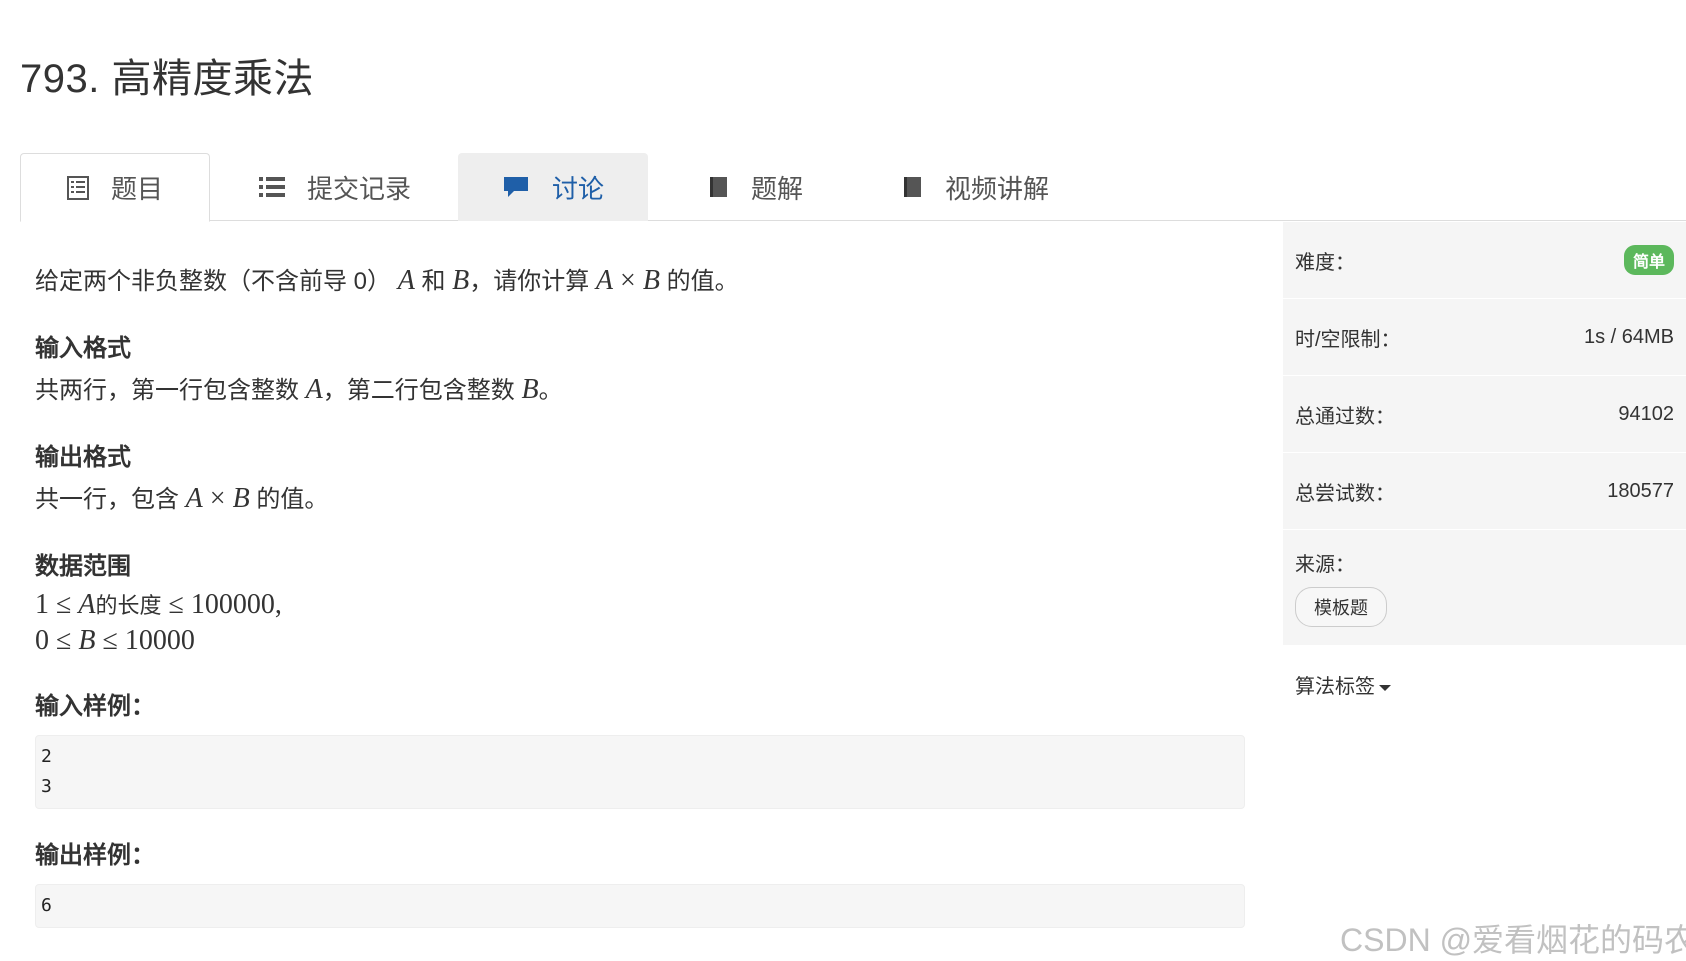 The image size is (1686, 961). Describe the element at coordinates (46, 756) in the screenshot. I see `sample-input-line: 2` at that location.